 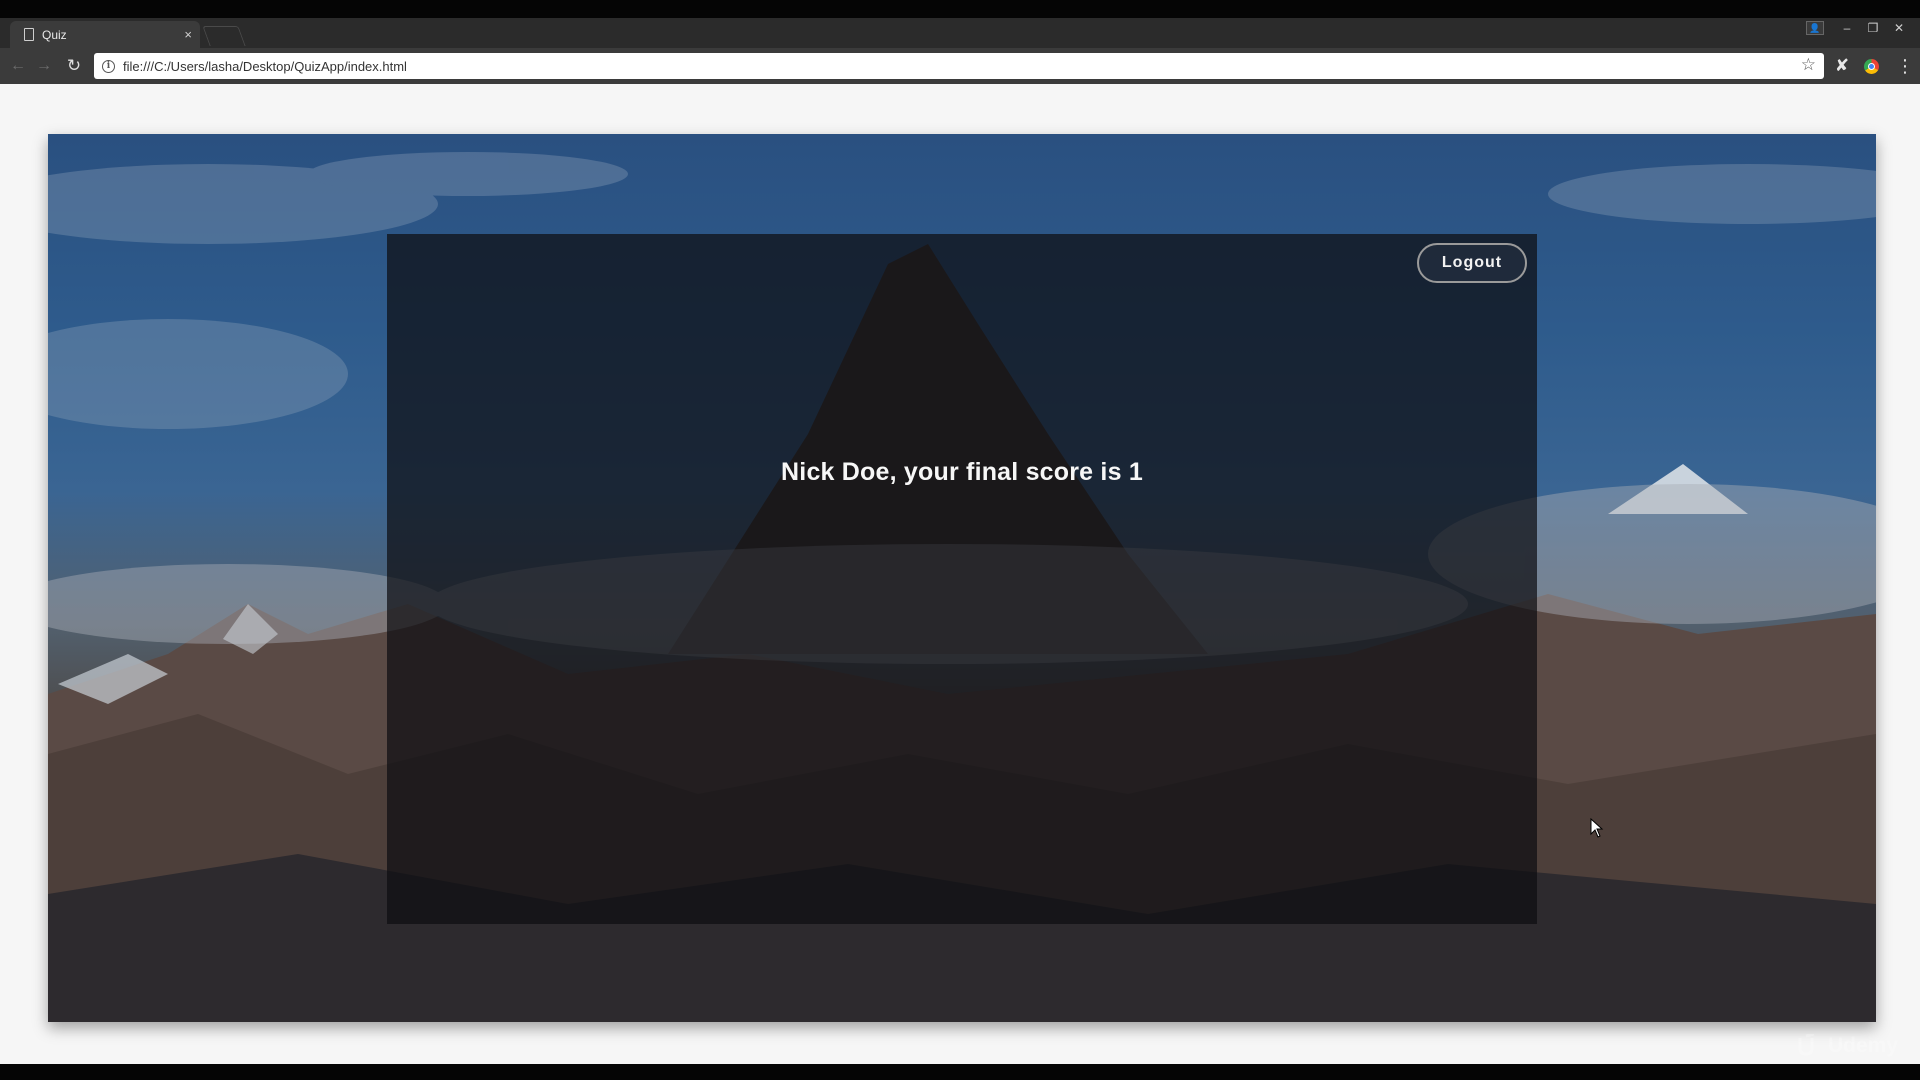 What do you see at coordinates (1863, 1045) in the screenshot?
I see `watermark-text: Udemy` at bounding box center [1863, 1045].